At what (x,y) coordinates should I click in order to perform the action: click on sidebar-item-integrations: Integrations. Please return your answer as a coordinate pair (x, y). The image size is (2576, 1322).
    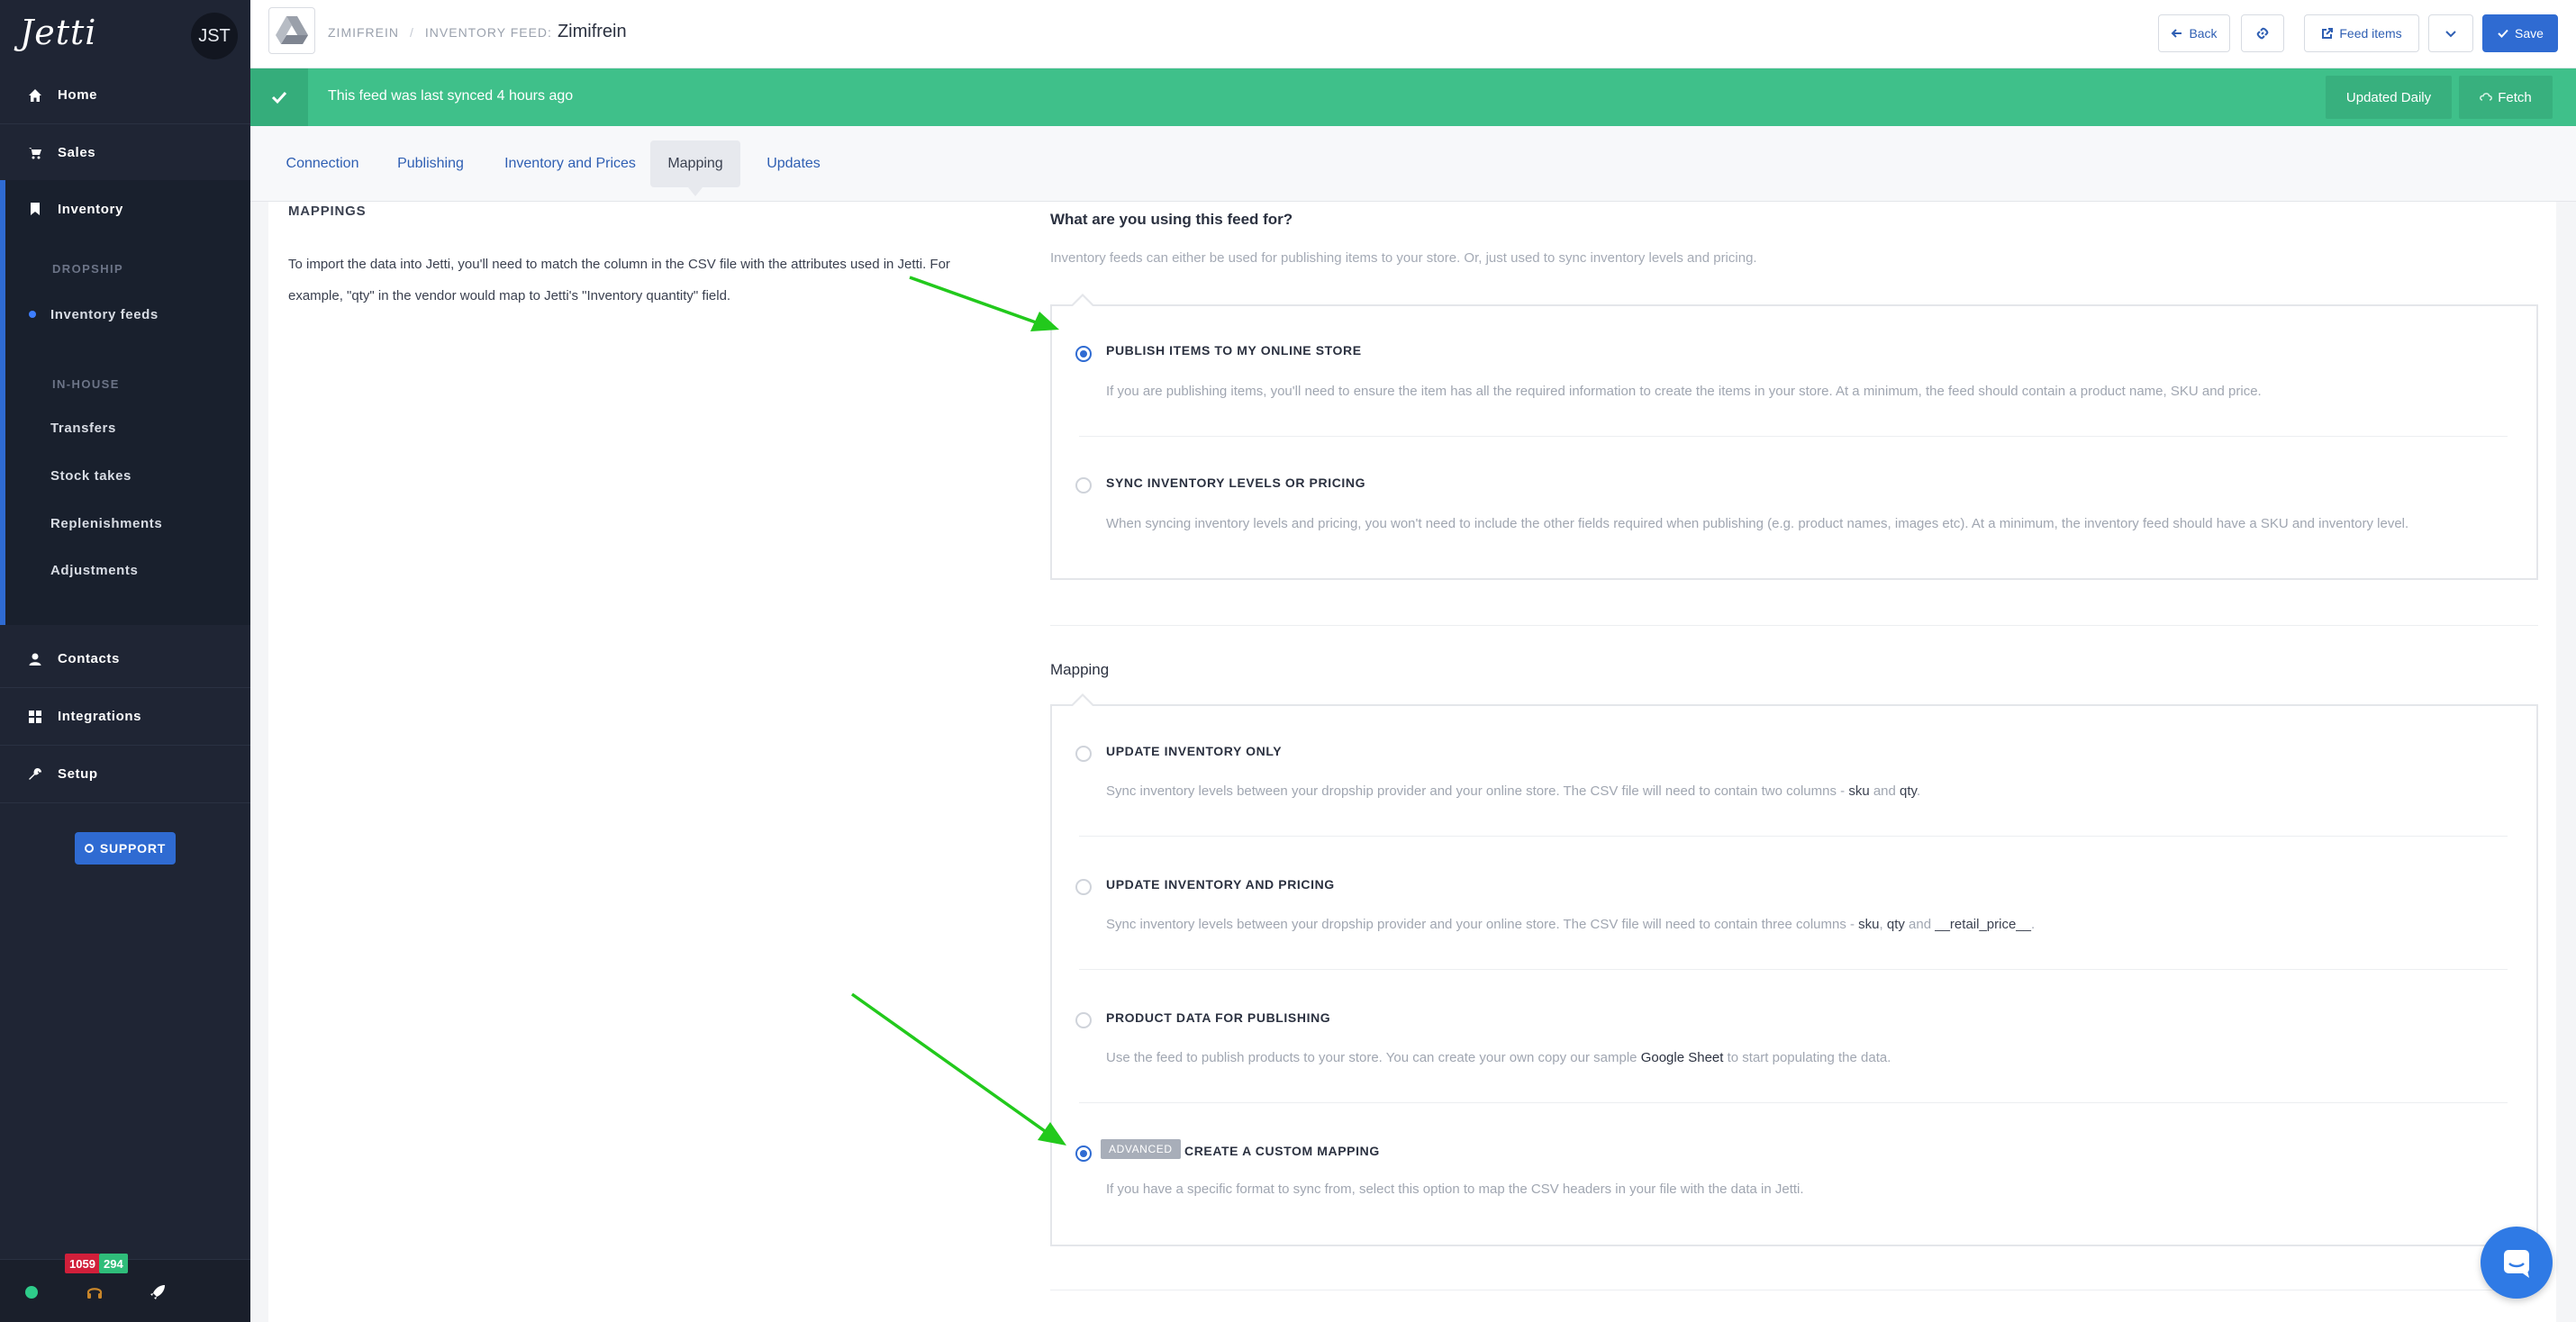
    Looking at the image, I should click on (125, 717).